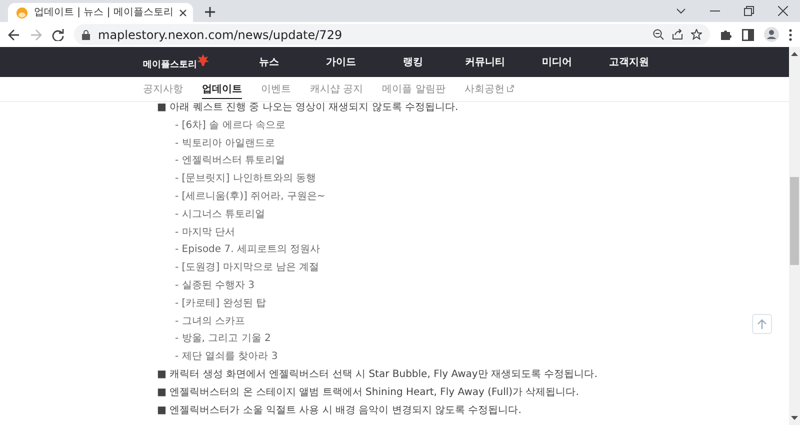 Image resolution: width=800 pixels, height=425 pixels. What do you see at coordinates (794, 53) in the screenshot?
I see `scroll-up-icon` at bounding box center [794, 53].